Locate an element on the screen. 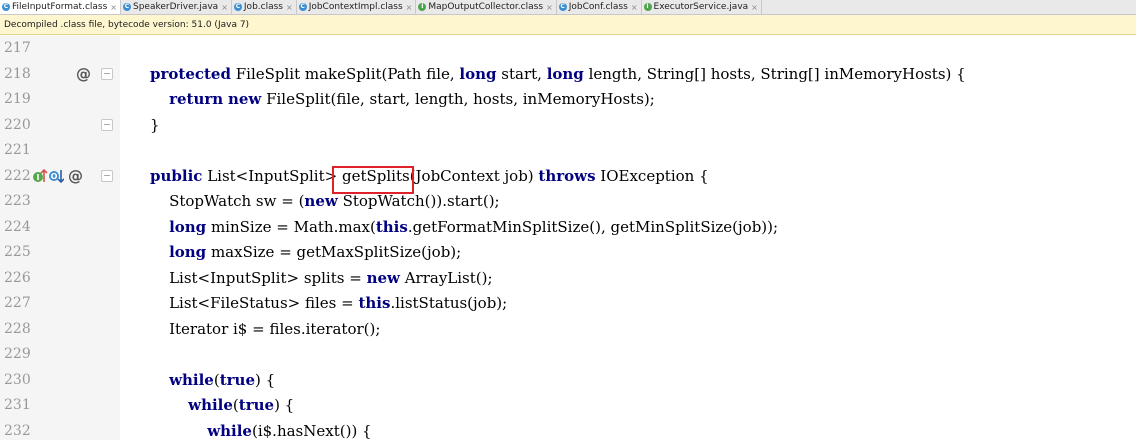 This screenshot has height=444, width=1136. line-number: 218 is located at coordinates (17, 75).